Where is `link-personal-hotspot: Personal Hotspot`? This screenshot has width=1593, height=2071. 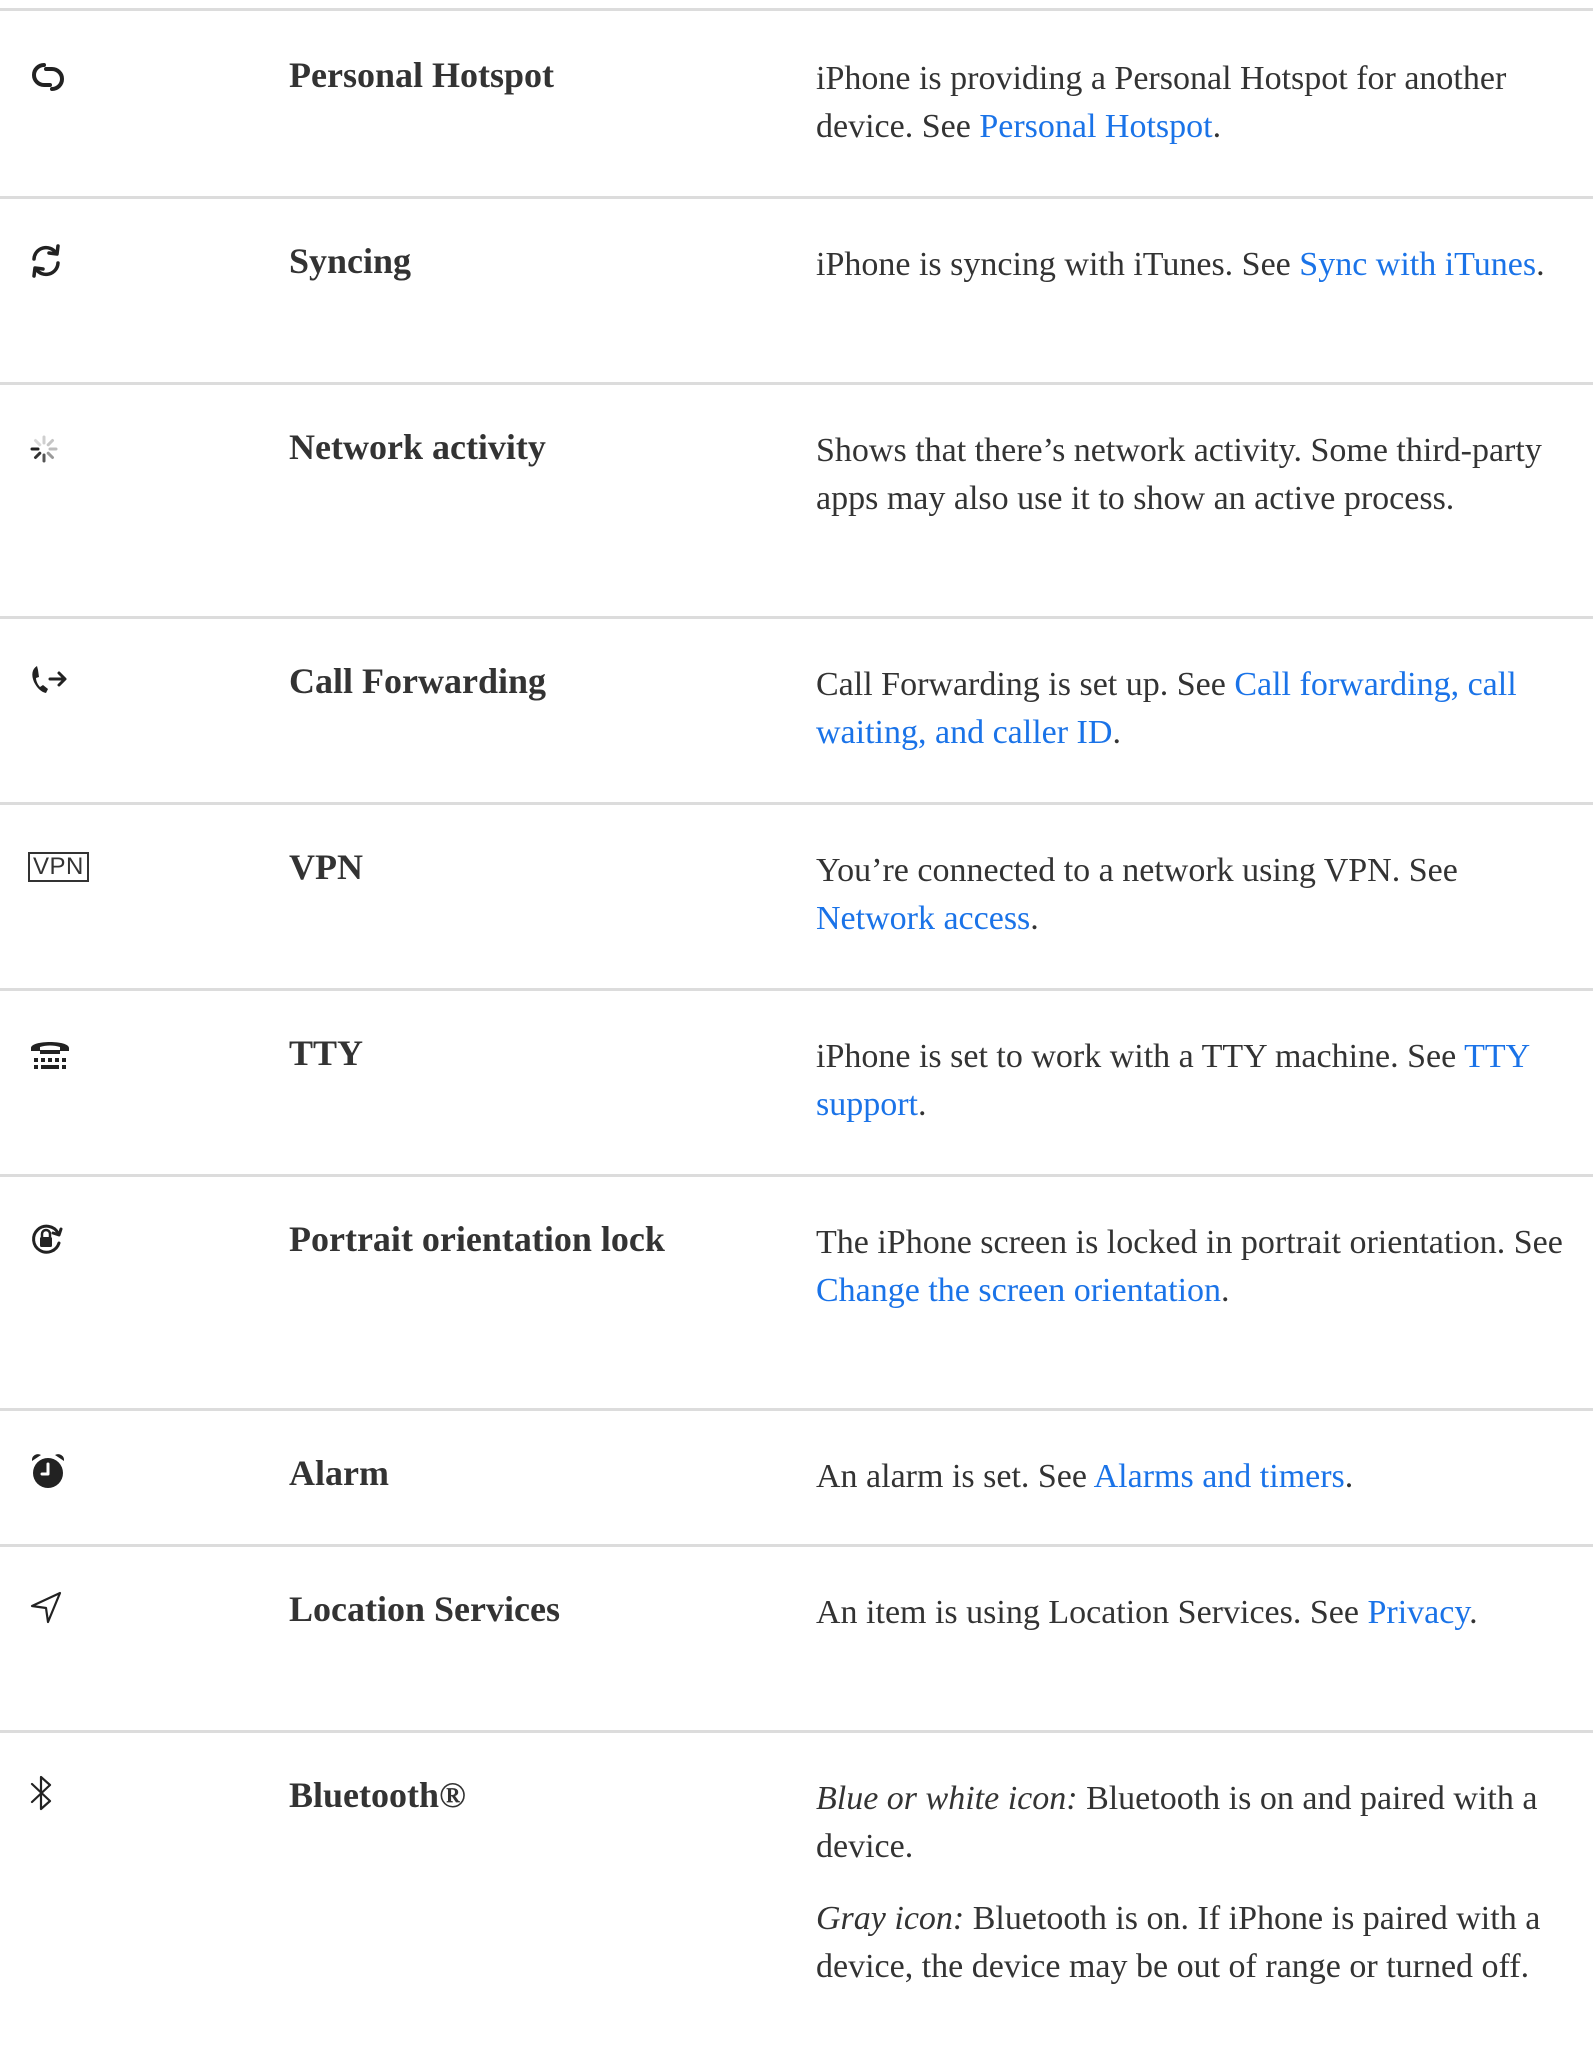
link-personal-hotspot: Personal Hotspot is located at coordinates (1095, 126).